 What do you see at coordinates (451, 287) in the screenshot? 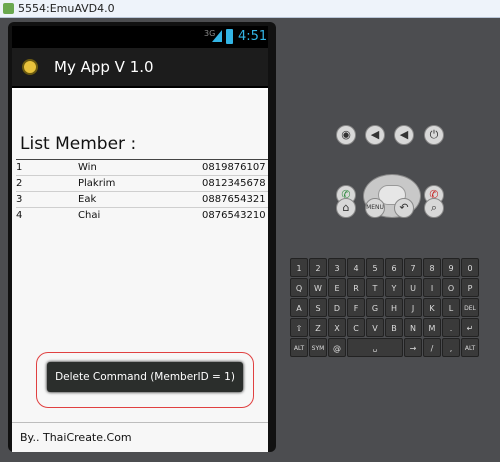
I see `key: O` at bounding box center [451, 287].